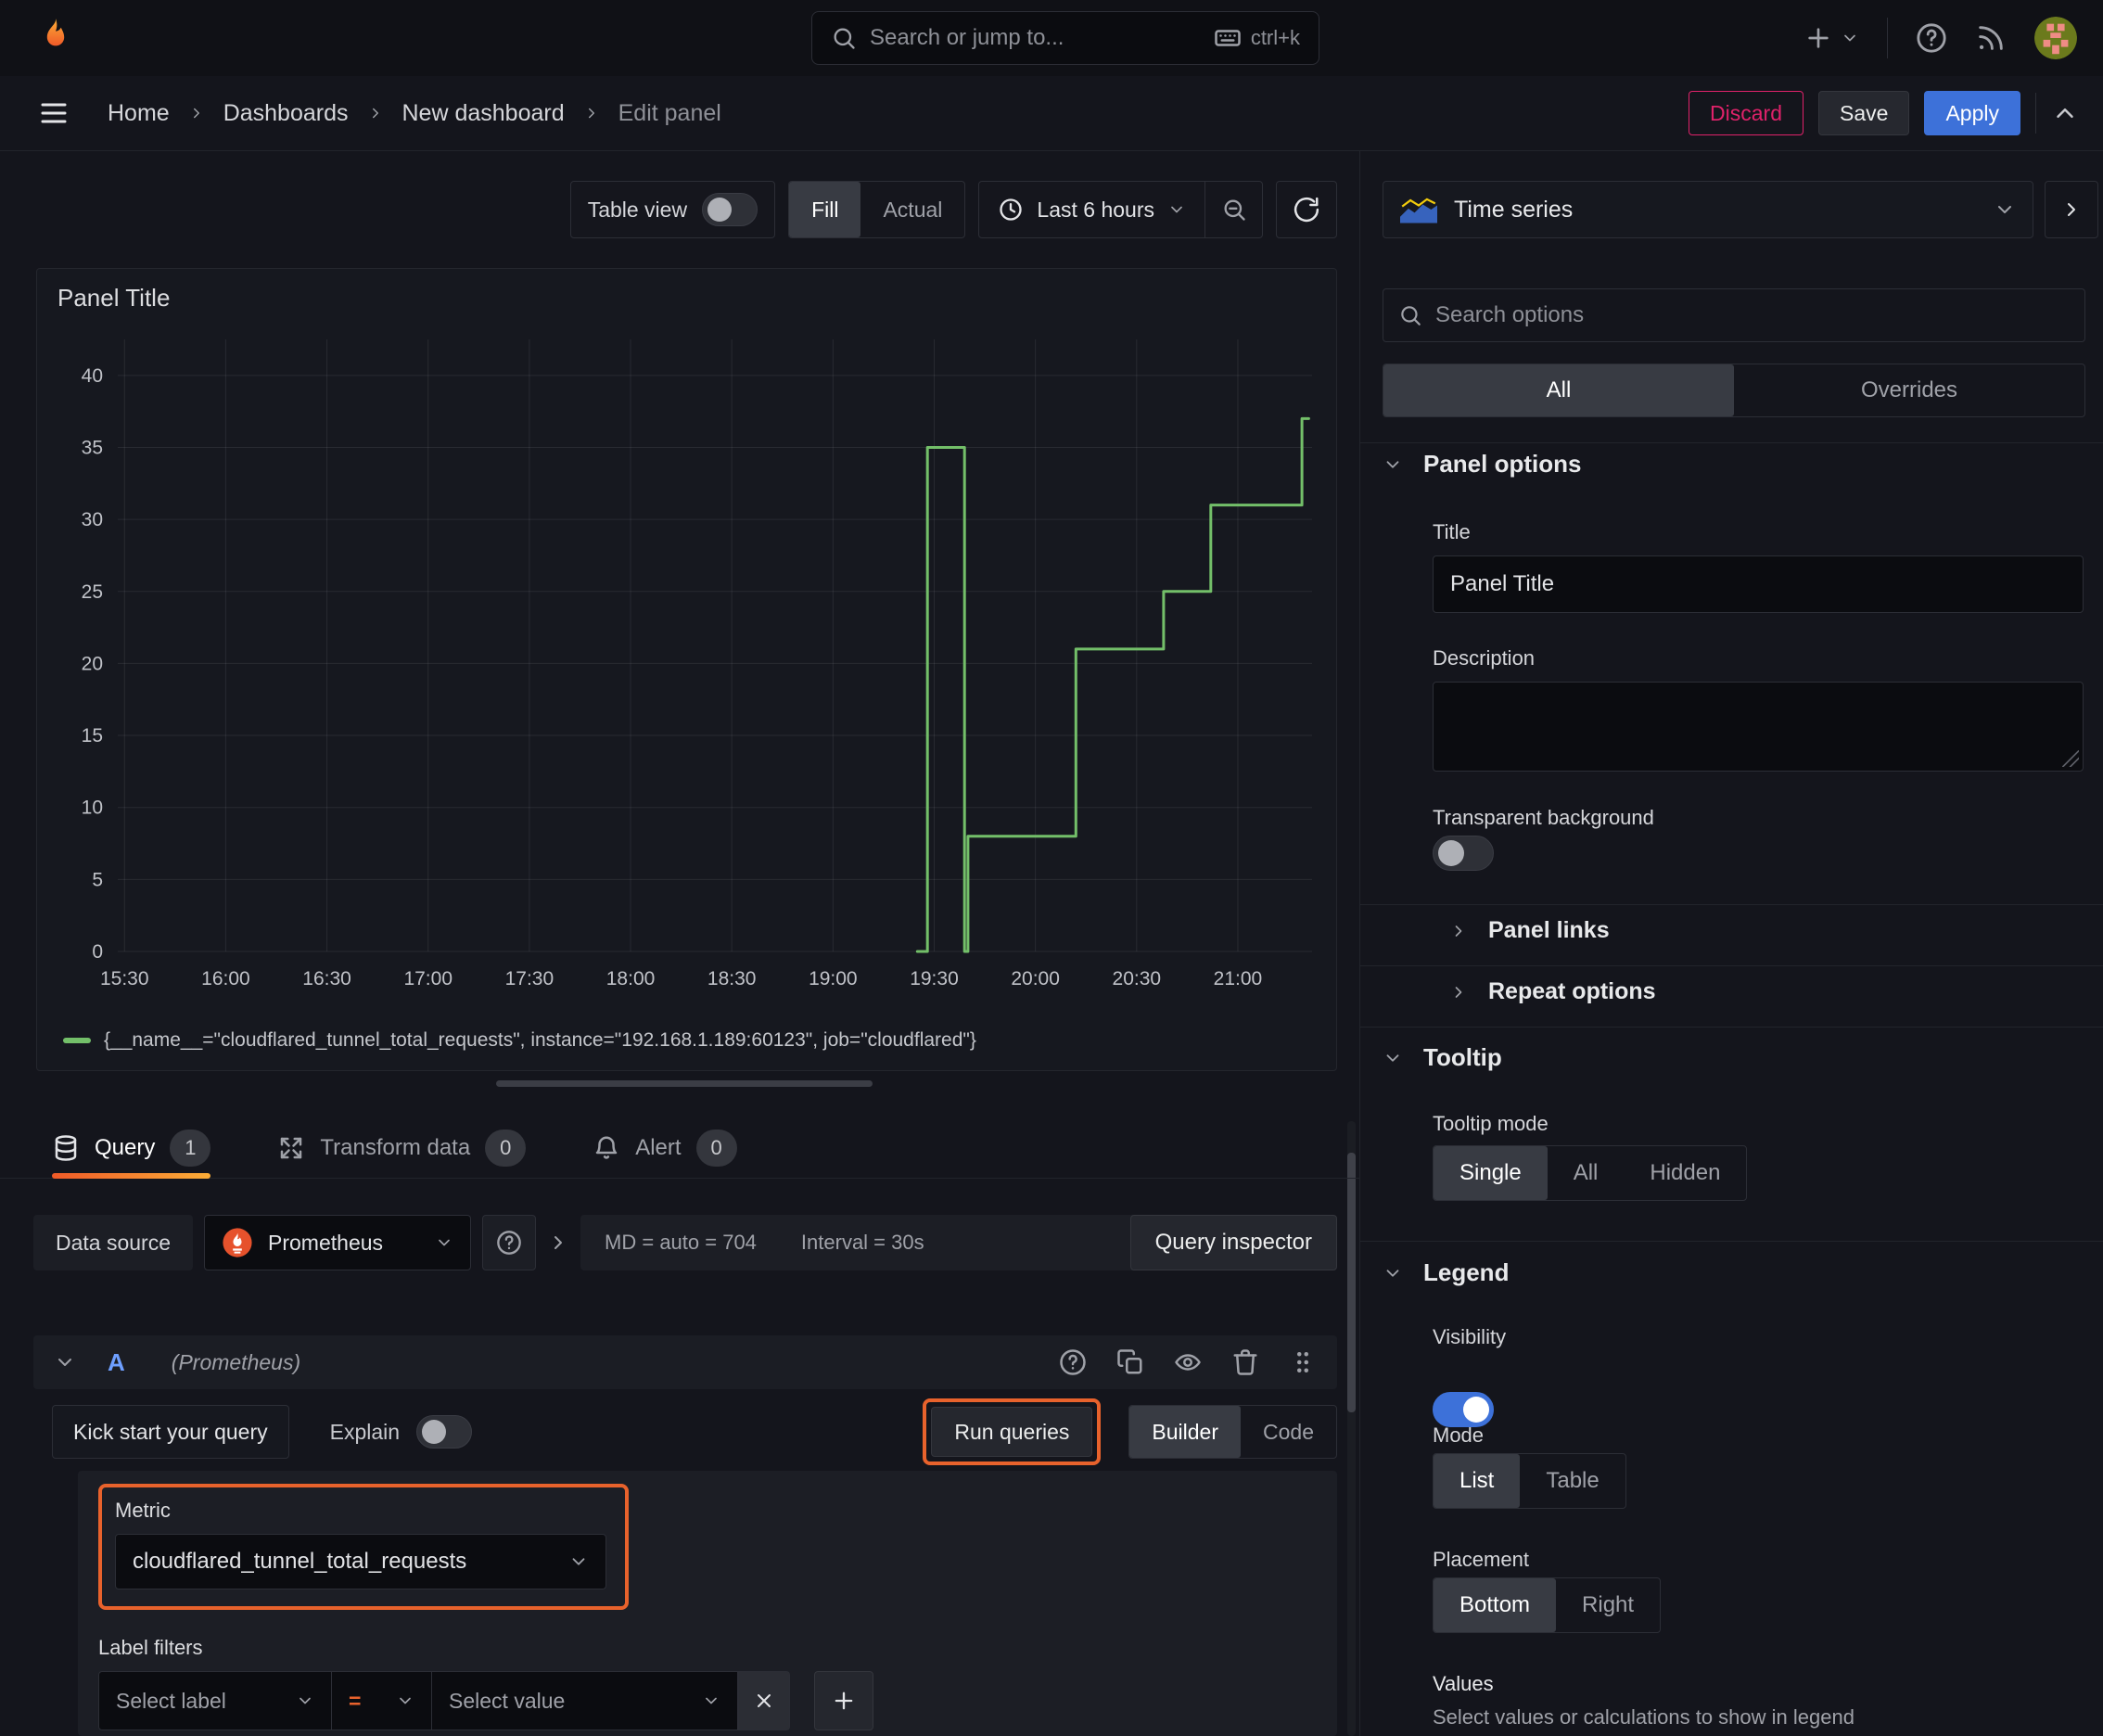 Image resolution: width=2103 pixels, height=1736 pixels. I want to click on svg-text: 0, so click(97, 952).